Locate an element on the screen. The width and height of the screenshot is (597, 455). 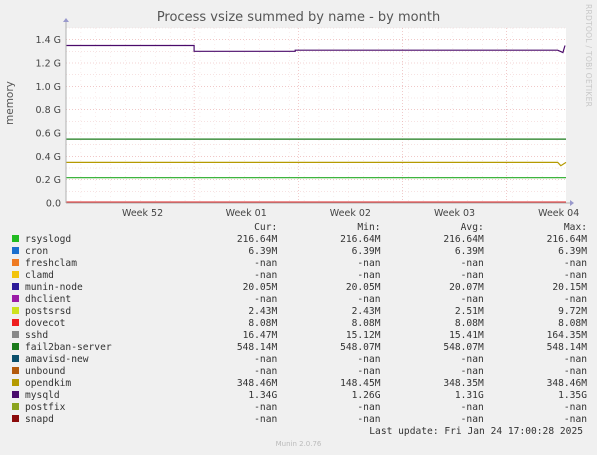
legend-row: opendkim 348.46M 148.45M 348.35M 348.46M is located at coordinates (299, 384).